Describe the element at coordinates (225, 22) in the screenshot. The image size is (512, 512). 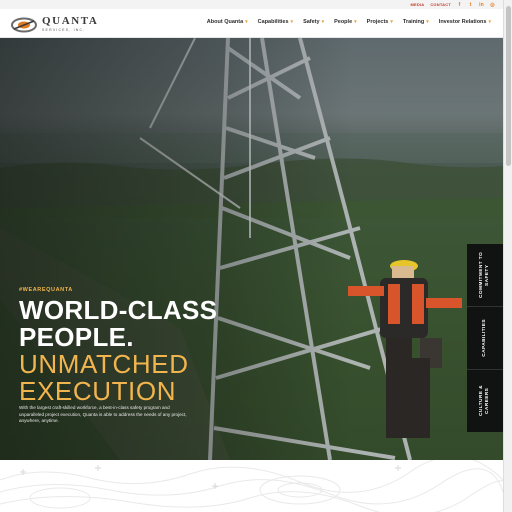
I see `nav-label: About Quanta` at that location.